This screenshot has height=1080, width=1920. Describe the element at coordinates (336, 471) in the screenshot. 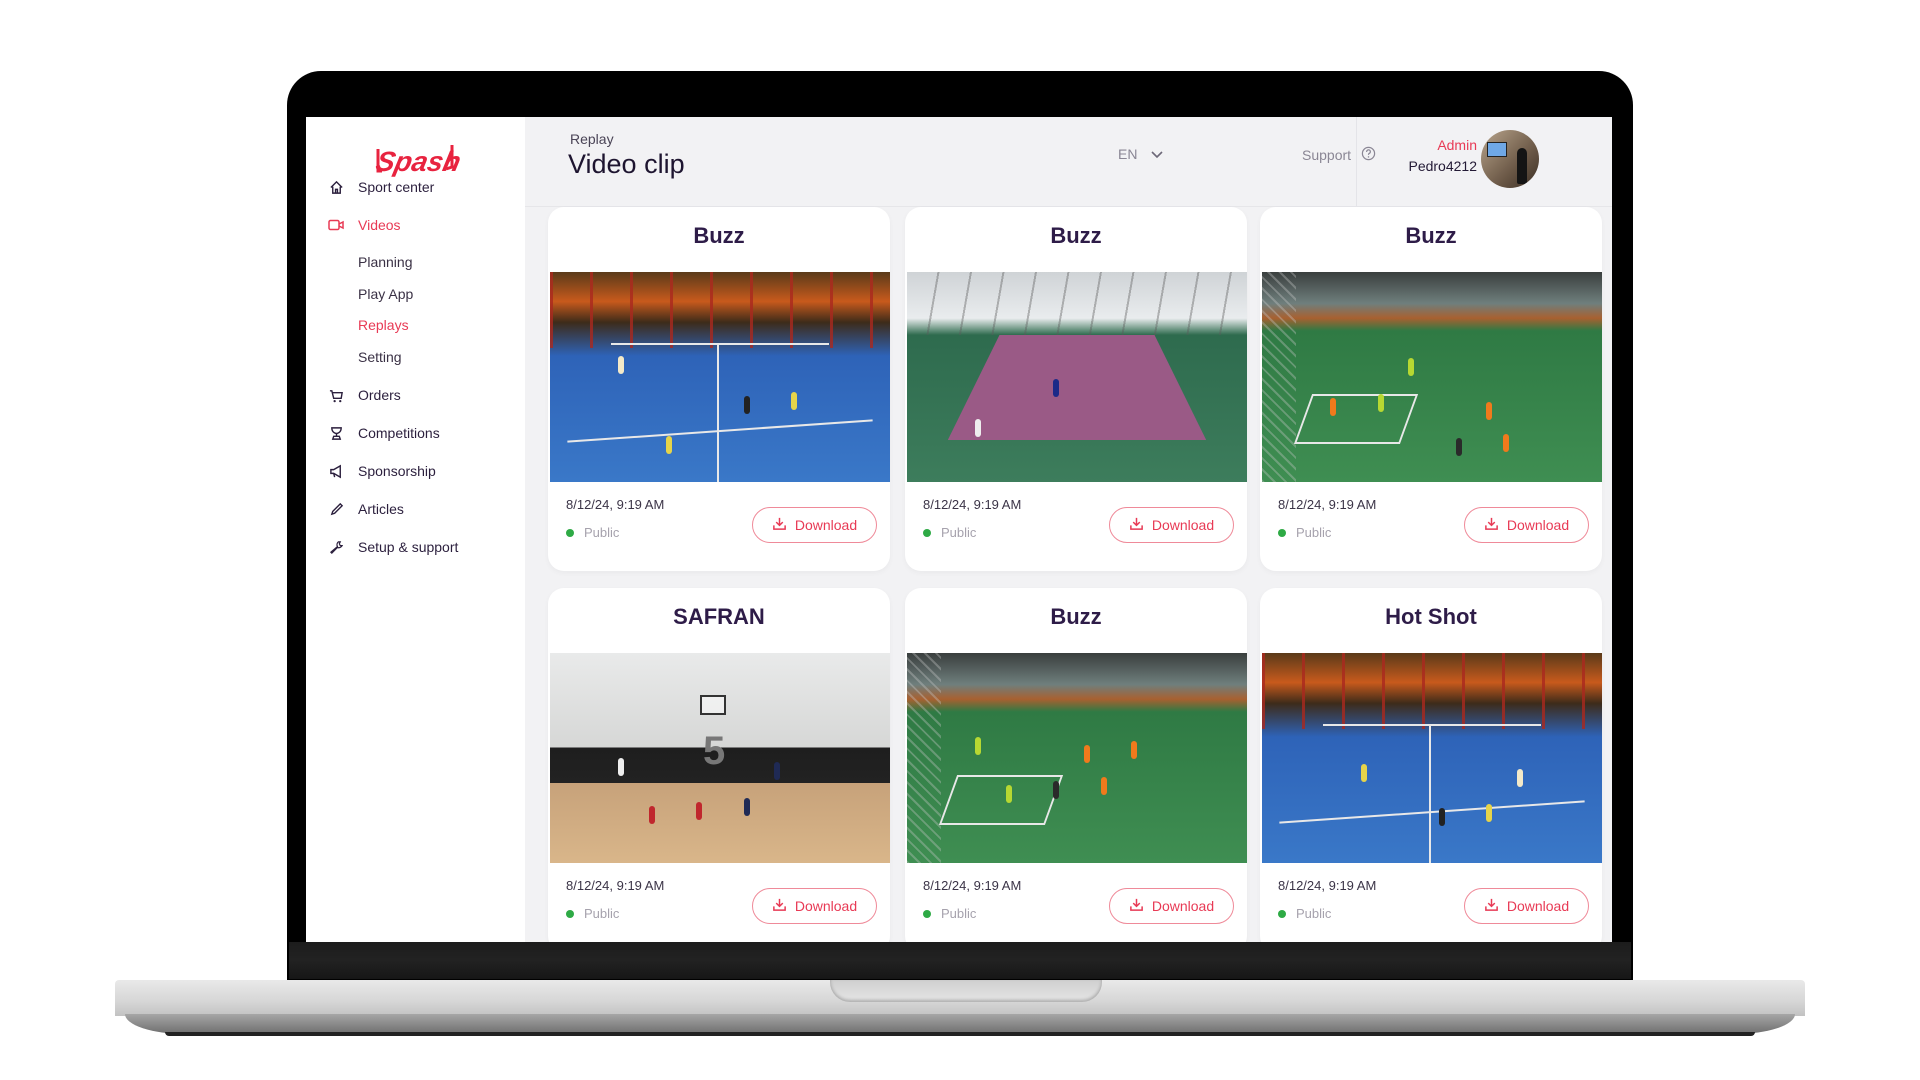

I see `megaphone-icon` at that location.